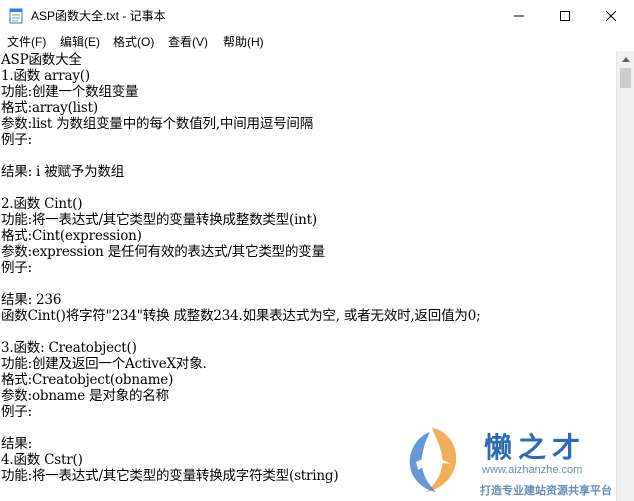 This screenshot has height=501, width=634. What do you see at coordinates (159, 220) in the screenshot?
I see `text-line: 功能:将一表达式/其它类型的变量转换成整数类型(int)` at bounding box center [159, 220].